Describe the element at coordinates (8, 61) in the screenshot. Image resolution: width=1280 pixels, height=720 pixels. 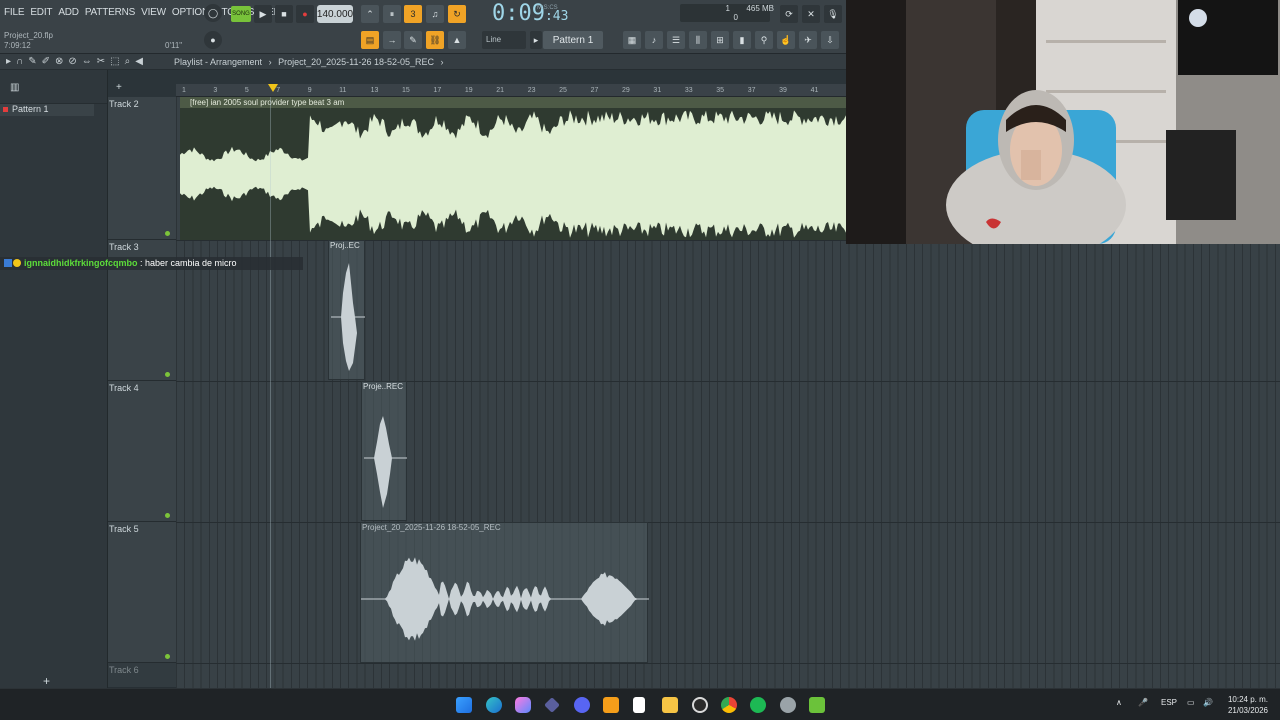
I see `menu-arrow-icon: ▸` at that location.